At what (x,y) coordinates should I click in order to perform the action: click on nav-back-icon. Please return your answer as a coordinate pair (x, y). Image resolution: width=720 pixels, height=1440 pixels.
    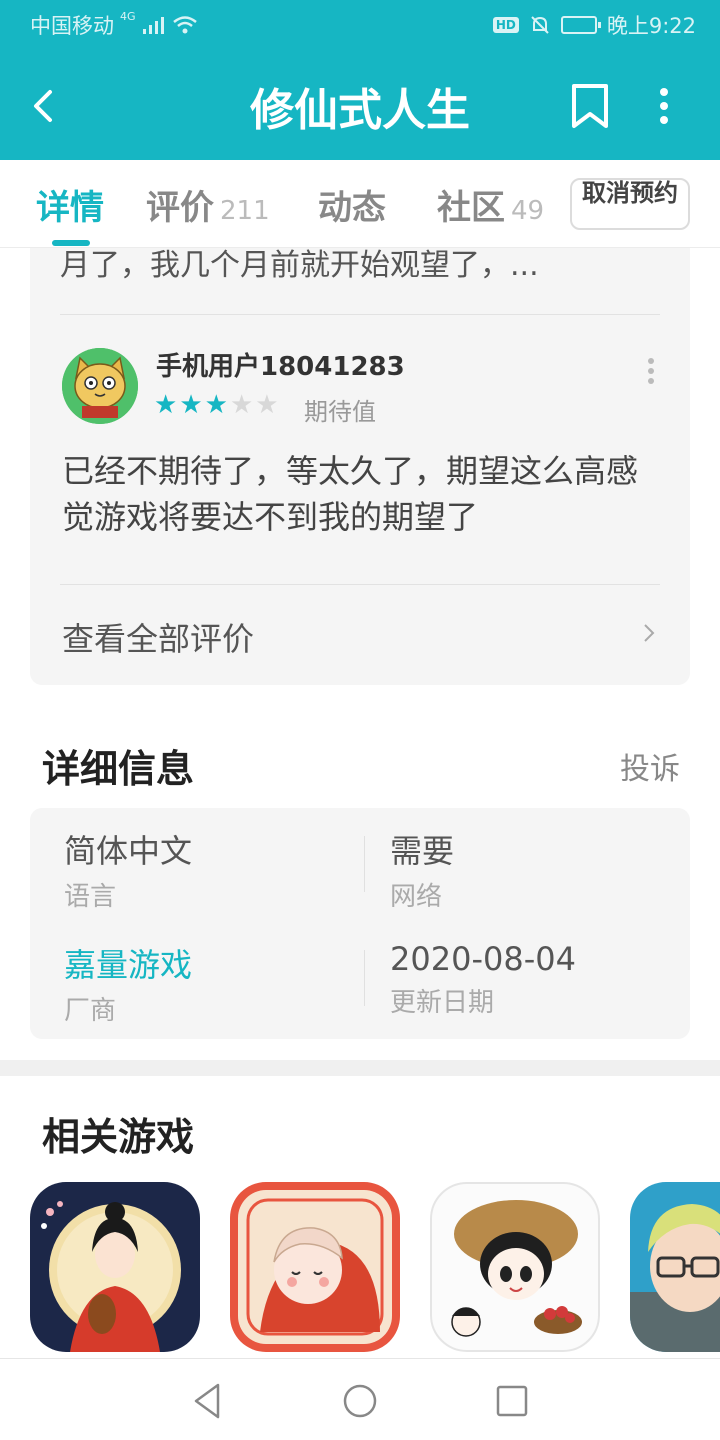
    Looking at the image, I should click on (208, 1401).